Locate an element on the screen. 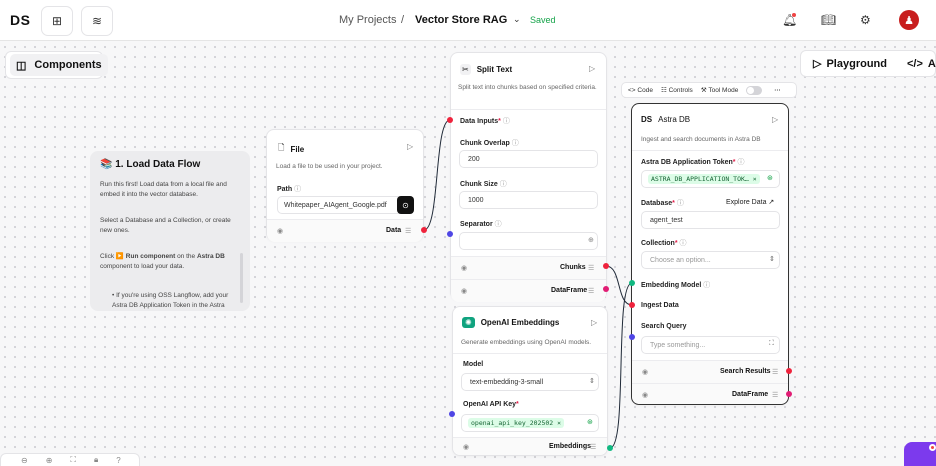 The image size is (936, 466). zoom-in-icon: ⊕ is located at coordinates (49, 460).